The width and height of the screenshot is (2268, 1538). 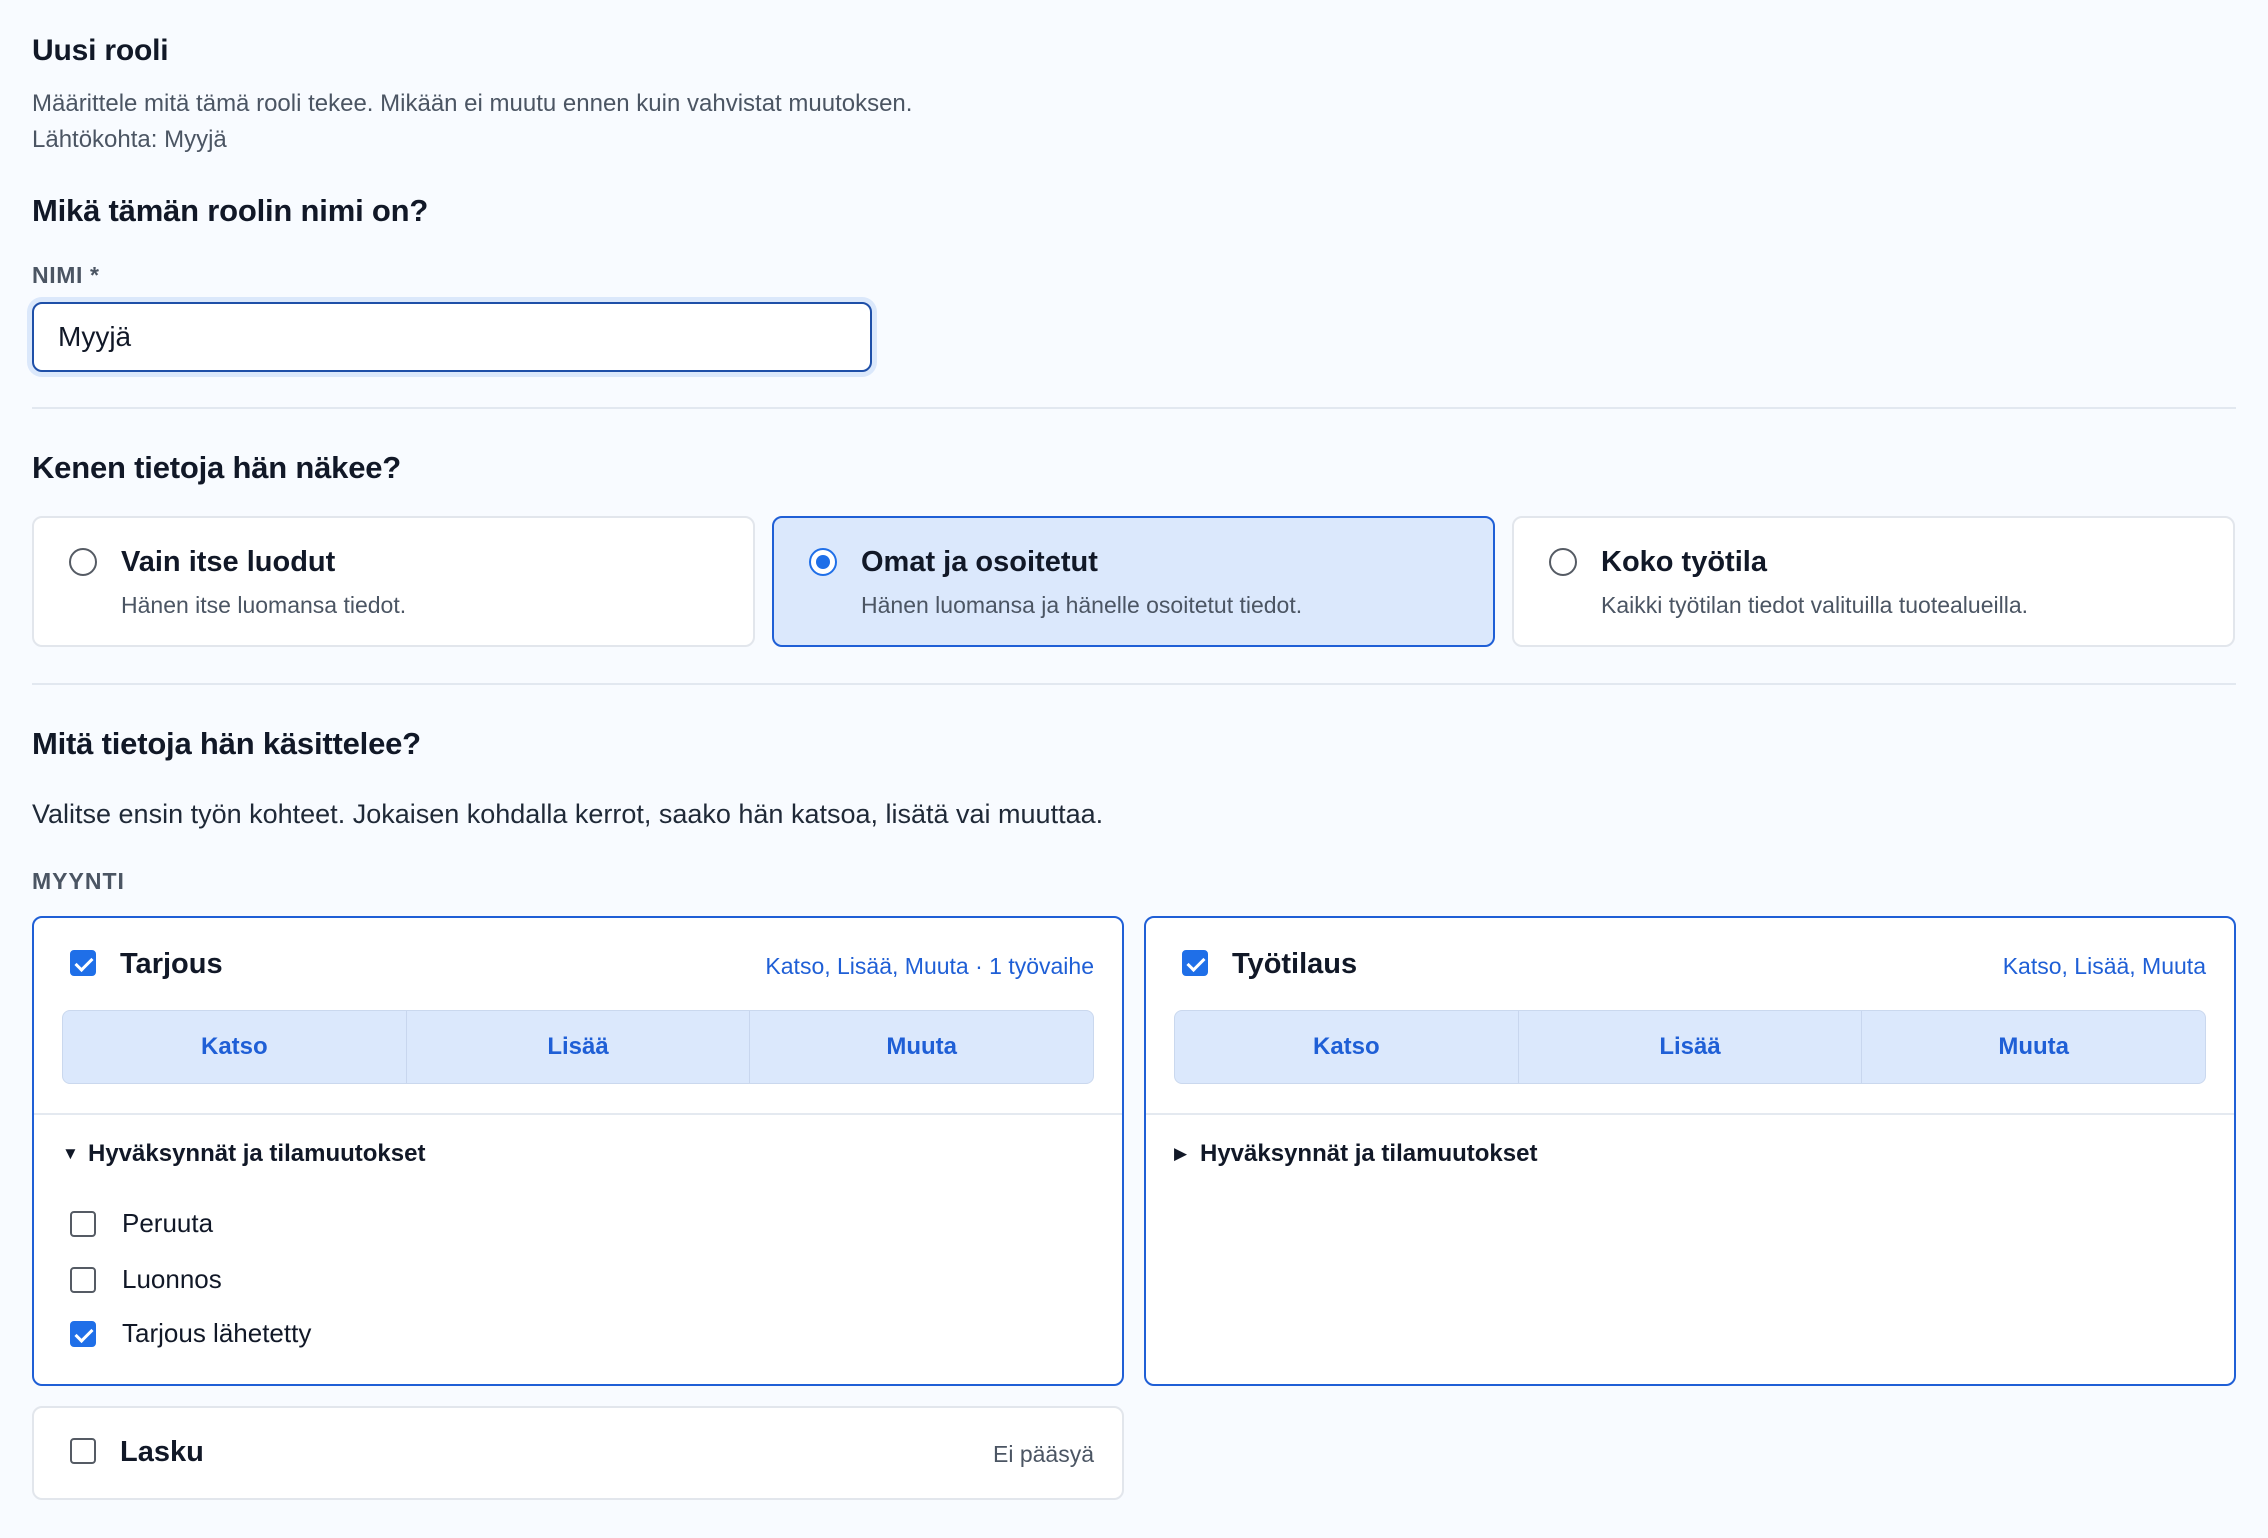 I want to click on name-field-label: NIMI *, so click(x=66, y=275).